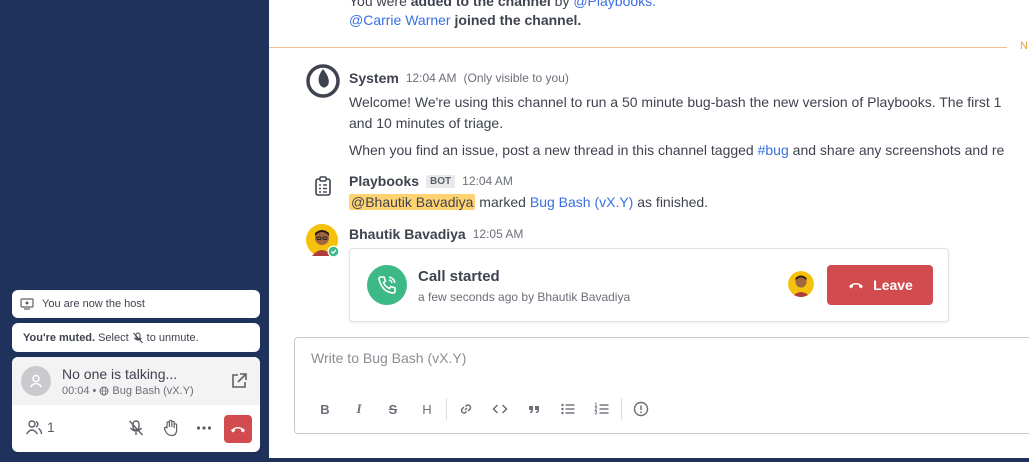 The image size is (1029, 462). What do you see at coordinates (596, 414) in the screenshot?
I see `svg-text: 3` at bounding box center [596, 414].